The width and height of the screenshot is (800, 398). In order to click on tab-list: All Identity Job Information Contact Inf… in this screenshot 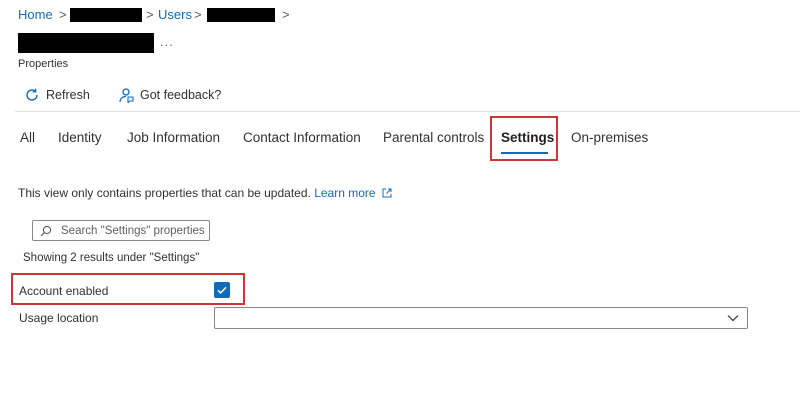, I will do `click(400, 143)`.